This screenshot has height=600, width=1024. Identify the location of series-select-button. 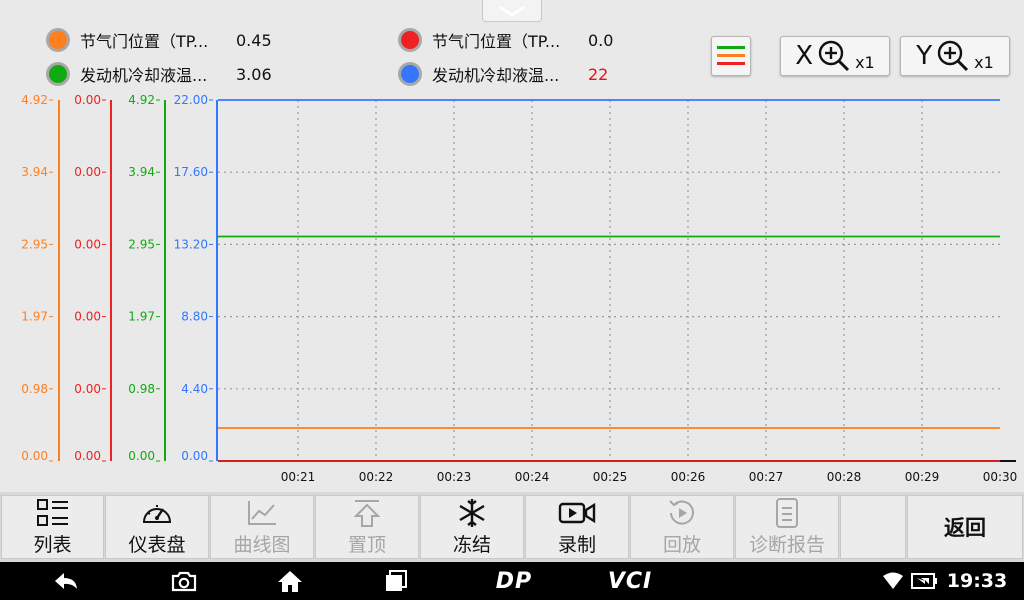
(731, 56).